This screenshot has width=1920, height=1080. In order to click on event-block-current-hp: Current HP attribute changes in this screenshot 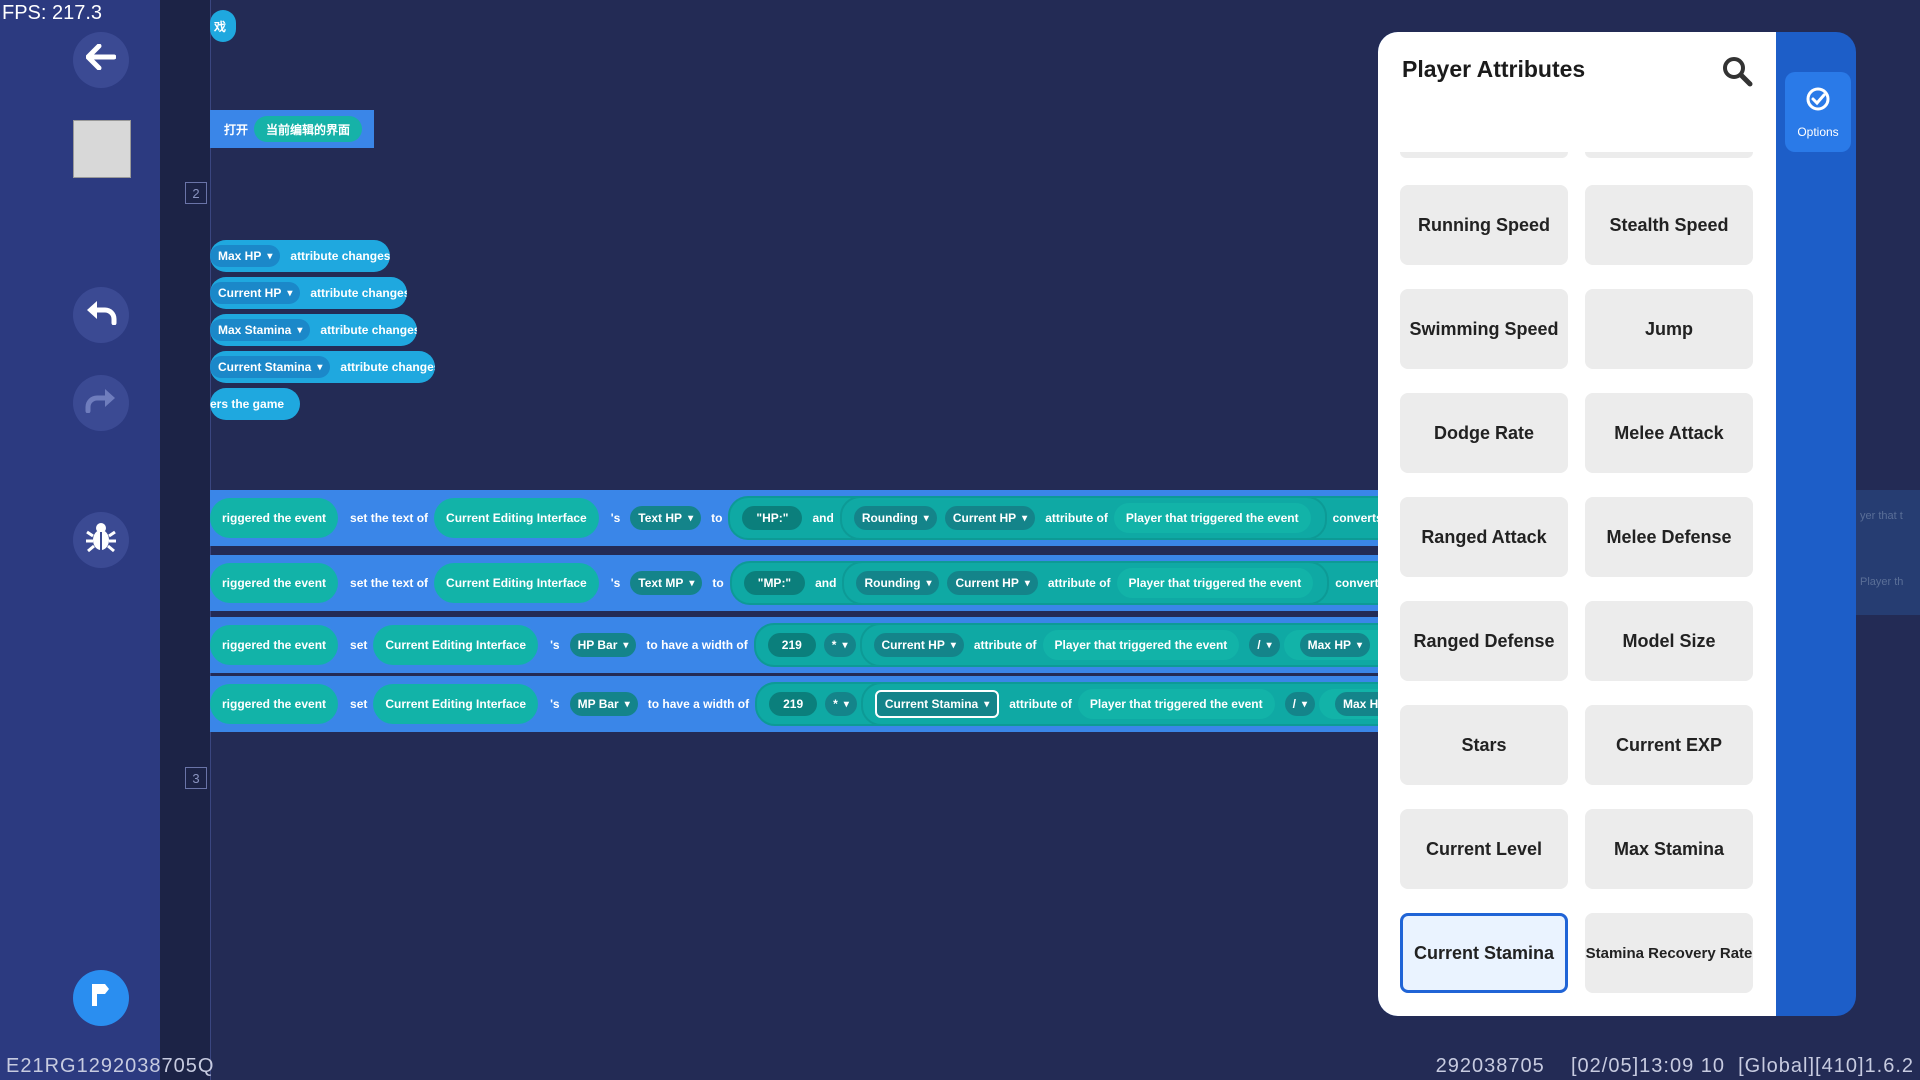, I will do `click(308, 293)`.